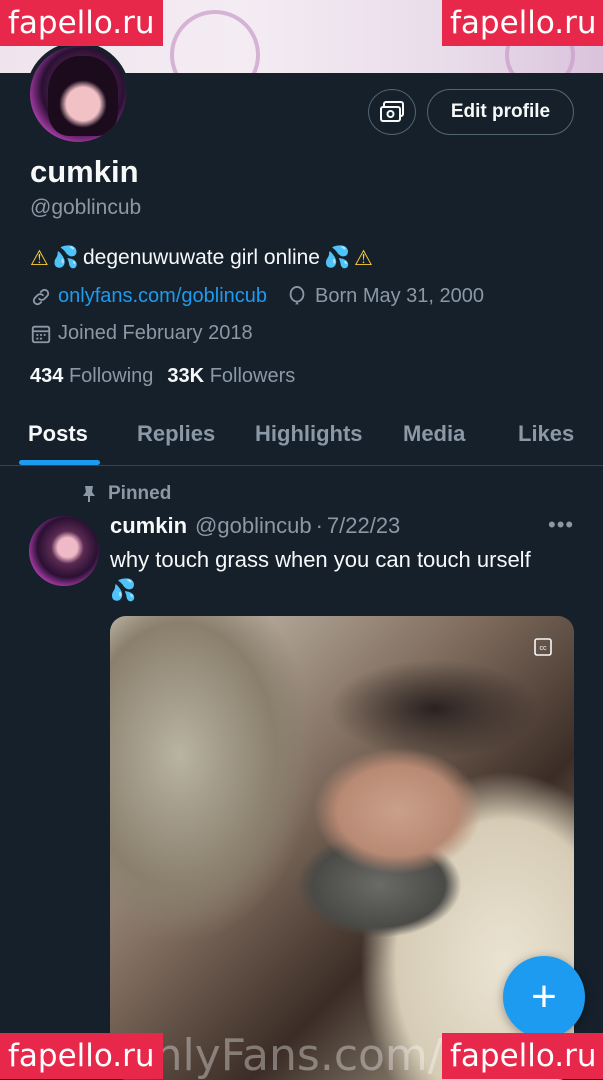 The width and height of the screenshot is (603, 1080). What do you see at coordinates (47, 376) in the screenshot?
I see `following-count: 434` at bounding box center [47, 376].